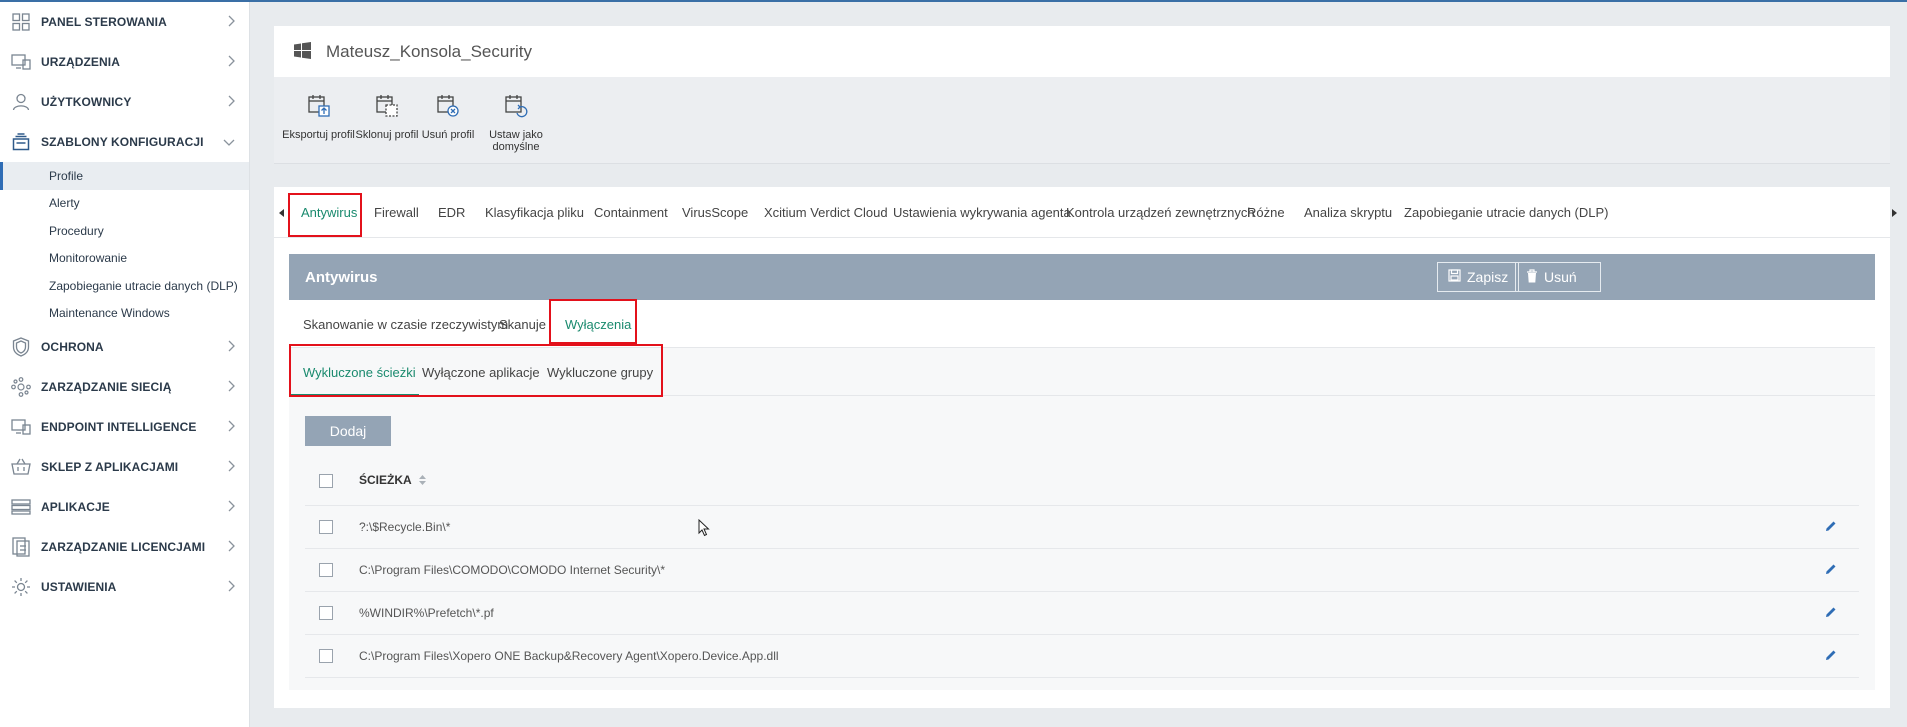 The height and width of the screenshot is (727, 1907). I want to click on export-profile-button: Eksportuj profil, so click(318, 116).